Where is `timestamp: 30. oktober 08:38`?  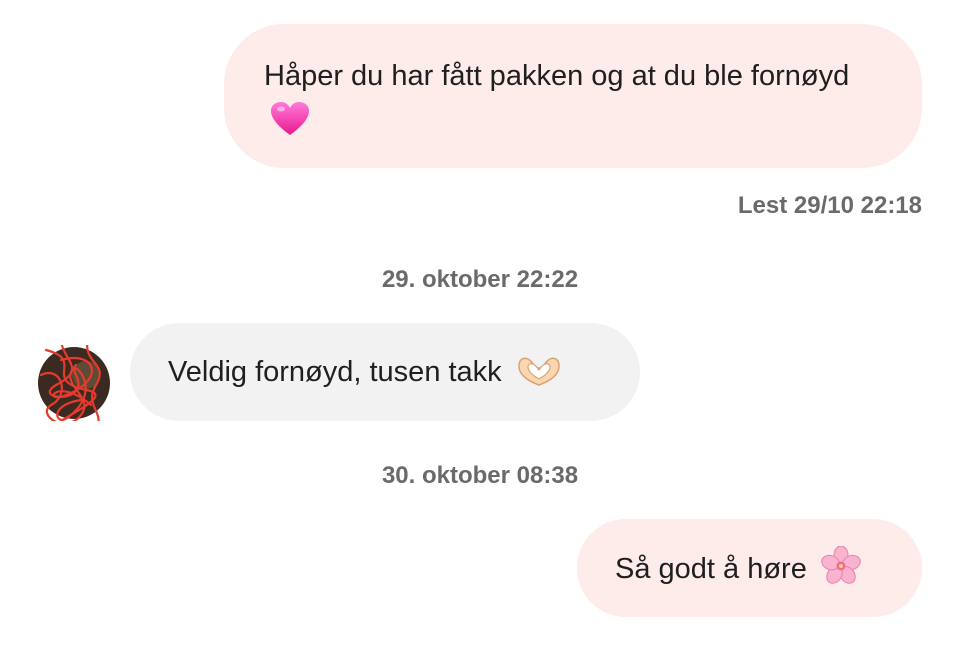
timestamp: 30. oktober 08:38 is located at coordinates (480, 475).